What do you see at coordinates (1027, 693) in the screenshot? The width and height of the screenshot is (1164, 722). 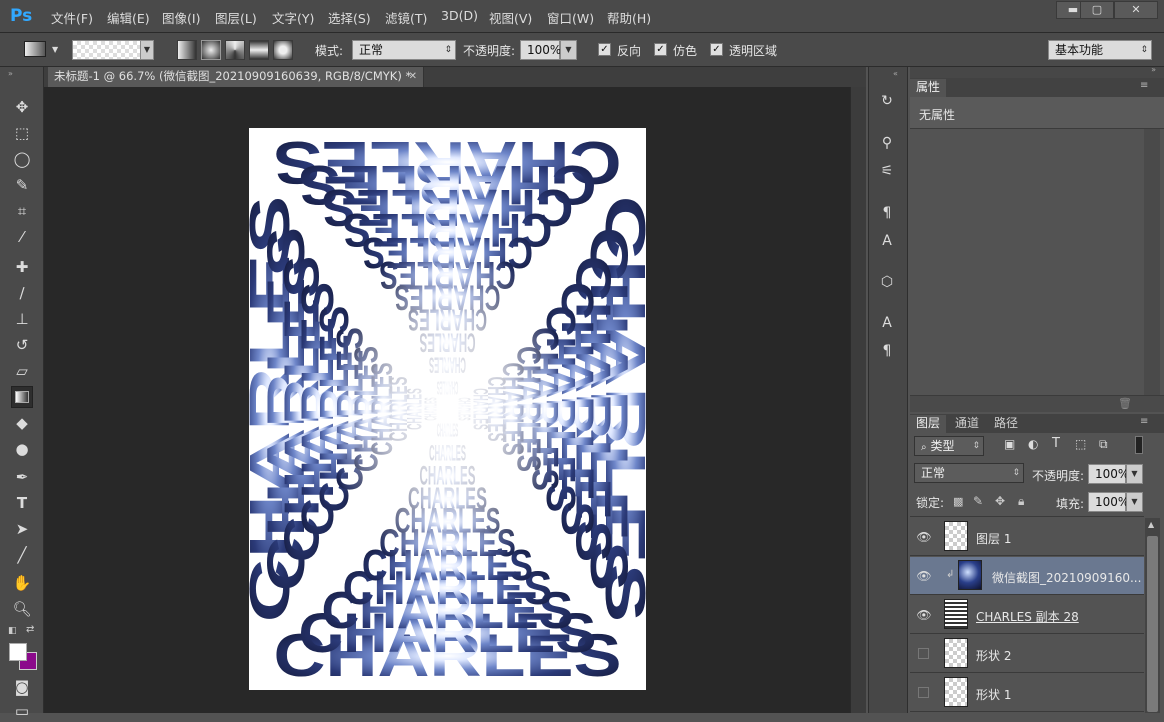 I see `layer-row: 形状 1` at bounding box center [1027, 693].